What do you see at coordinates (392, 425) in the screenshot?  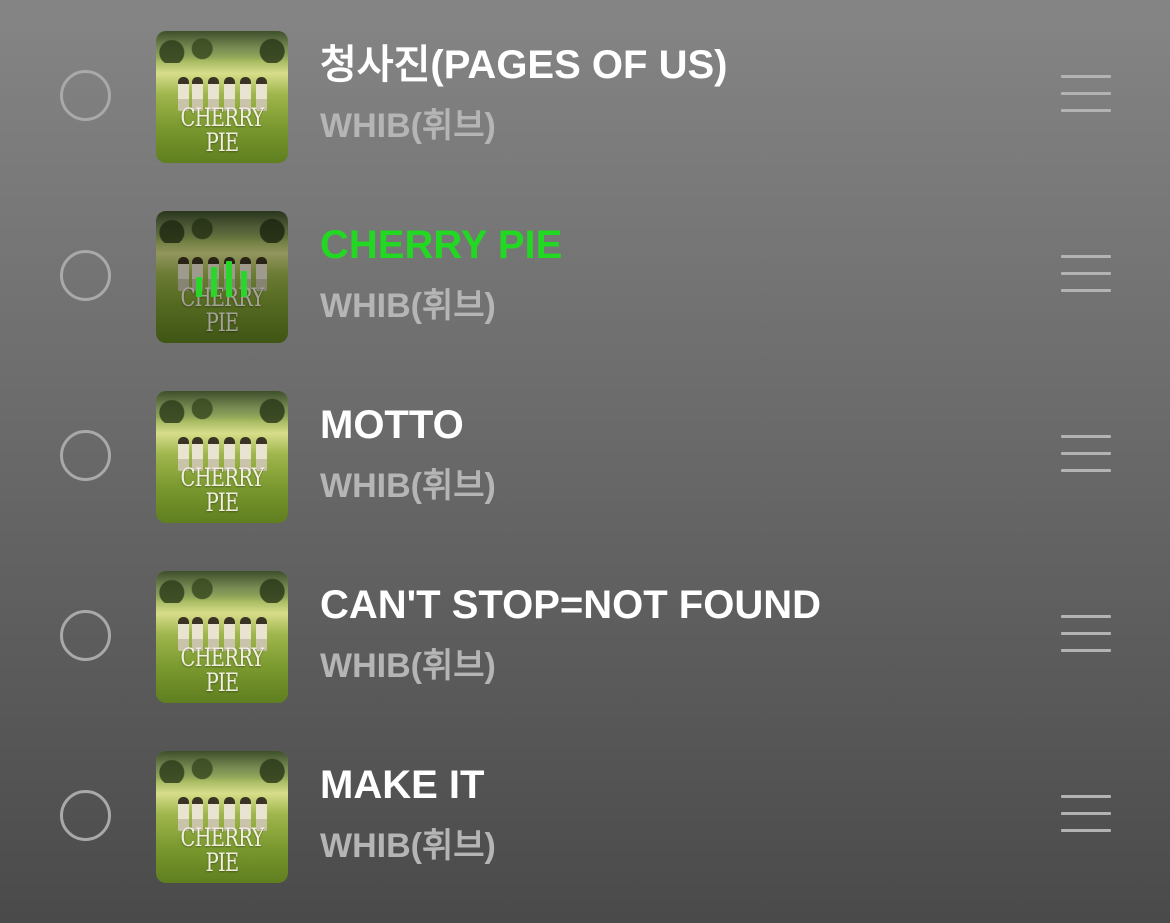 I see `track-title: MOTTO` at bounding box center [392, 425].